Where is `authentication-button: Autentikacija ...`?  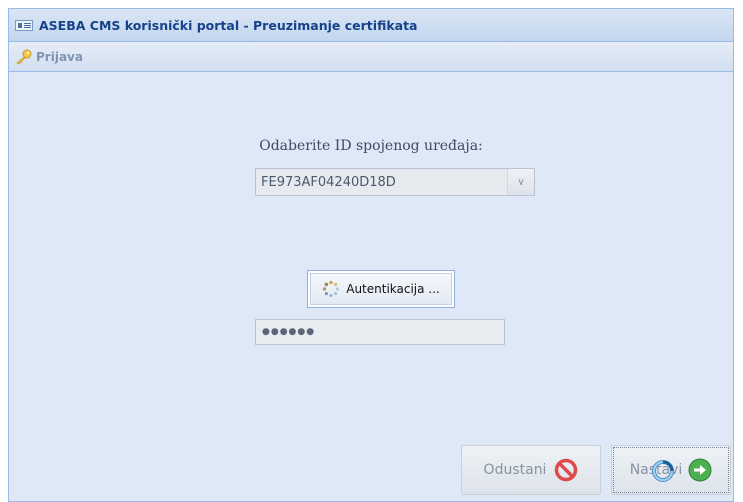
authentication-button: Autentikacija ... is located at coordinates (381, 289).